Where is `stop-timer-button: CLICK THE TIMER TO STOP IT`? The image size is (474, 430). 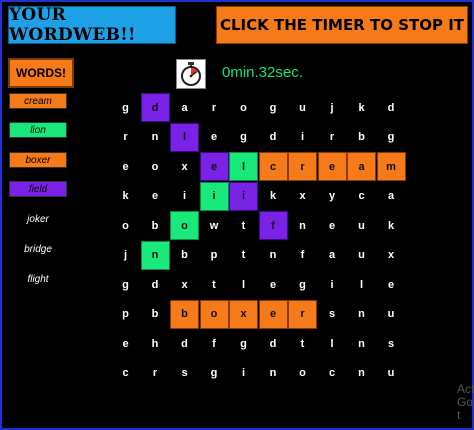 stop-timer-button: CLICK THE TIMER TO STOP IT is located at coordinates (342, 25).